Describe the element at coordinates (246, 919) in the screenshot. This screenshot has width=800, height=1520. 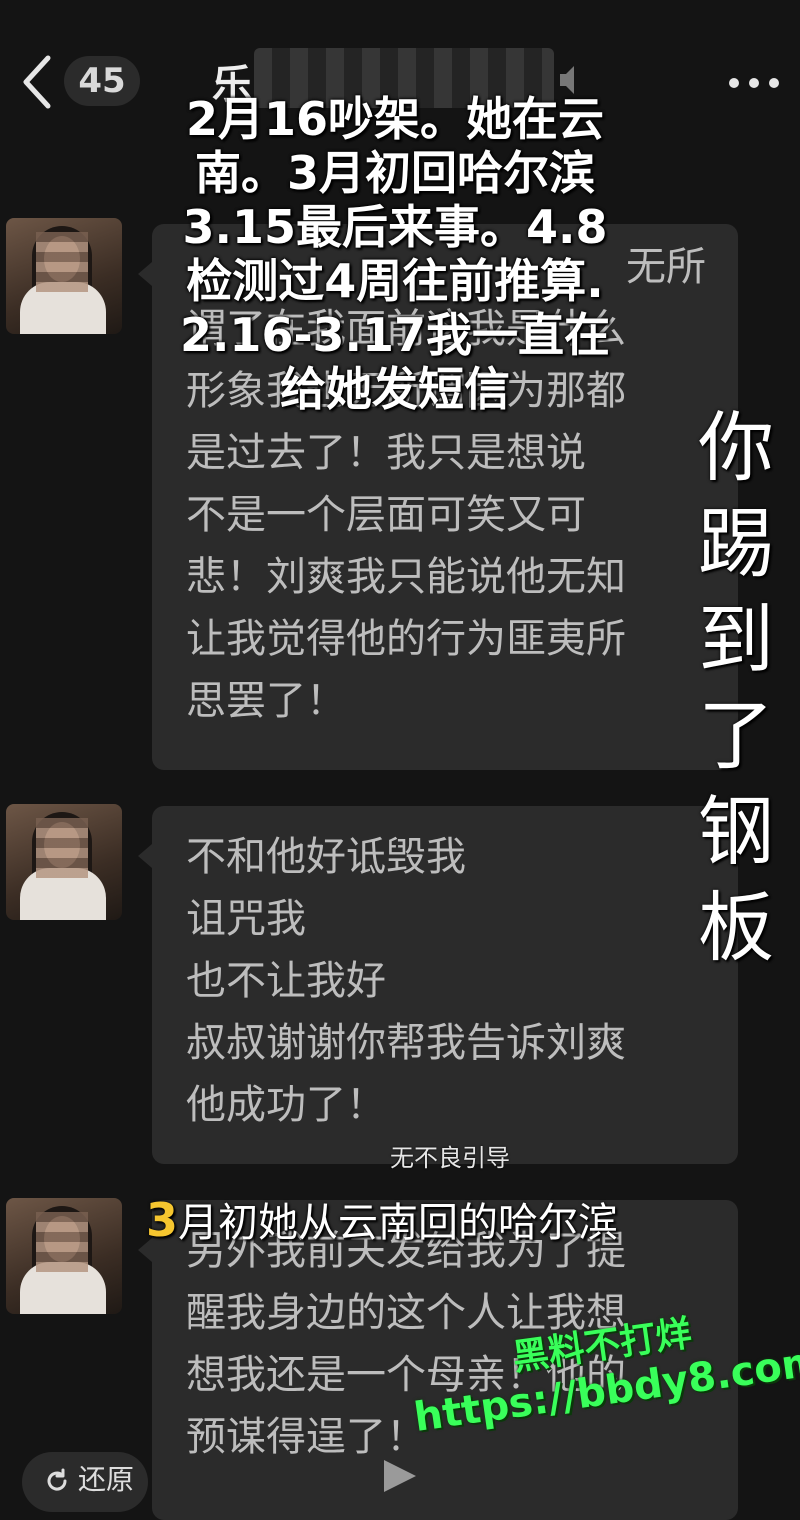
I see `message-line: 诅咒我` at that location.